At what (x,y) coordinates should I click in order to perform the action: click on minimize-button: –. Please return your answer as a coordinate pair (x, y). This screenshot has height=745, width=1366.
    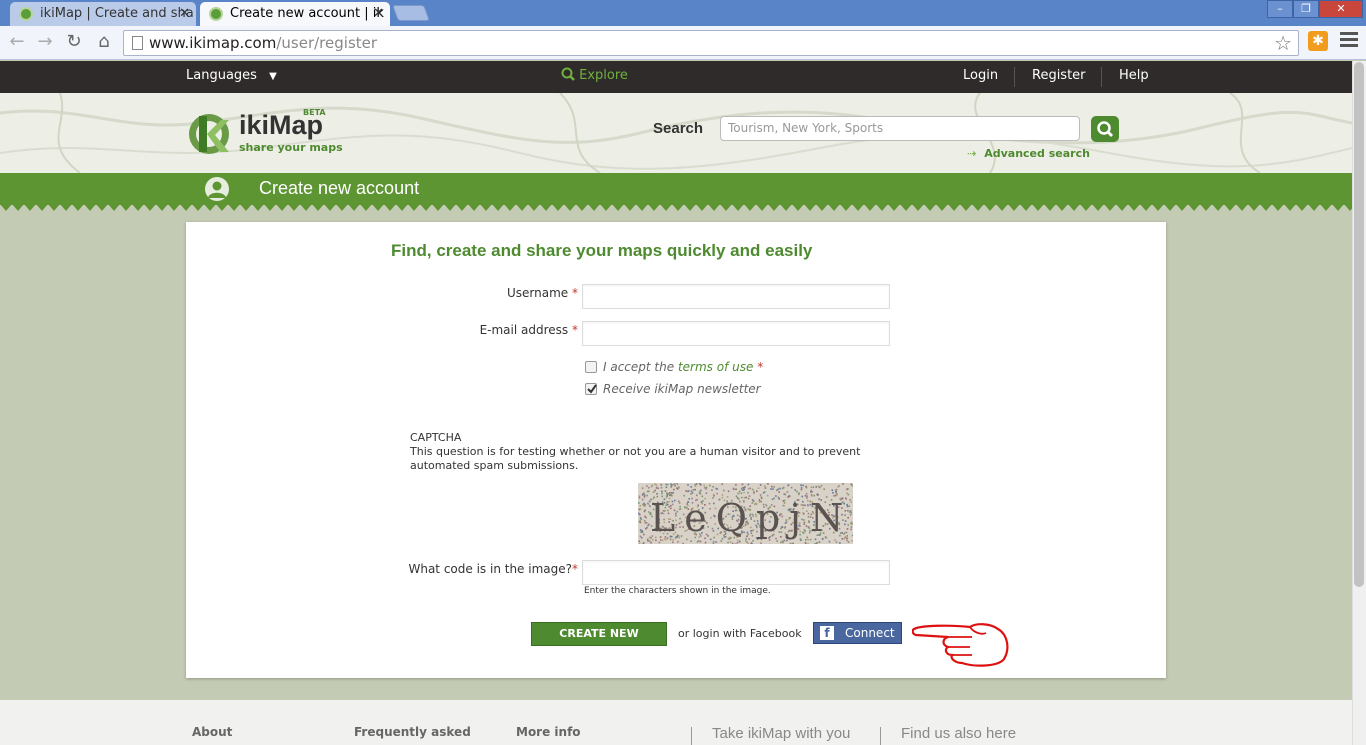
    Looking at the image, I should click on (1280, 9).